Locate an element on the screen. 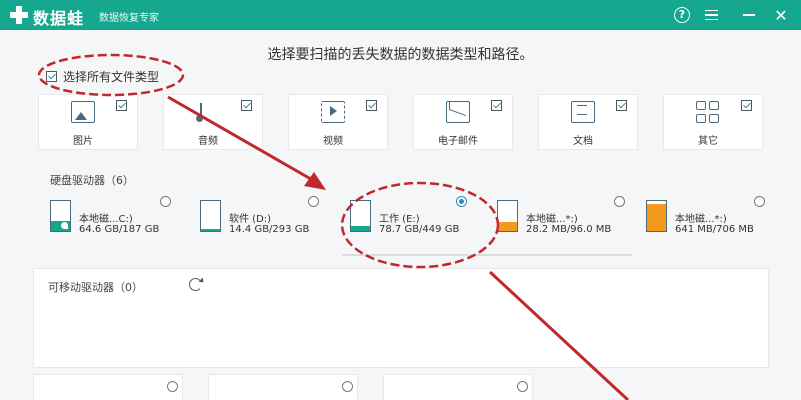  drive-size: 64.6 GB/187 GB is located at coordinates (119, 229).